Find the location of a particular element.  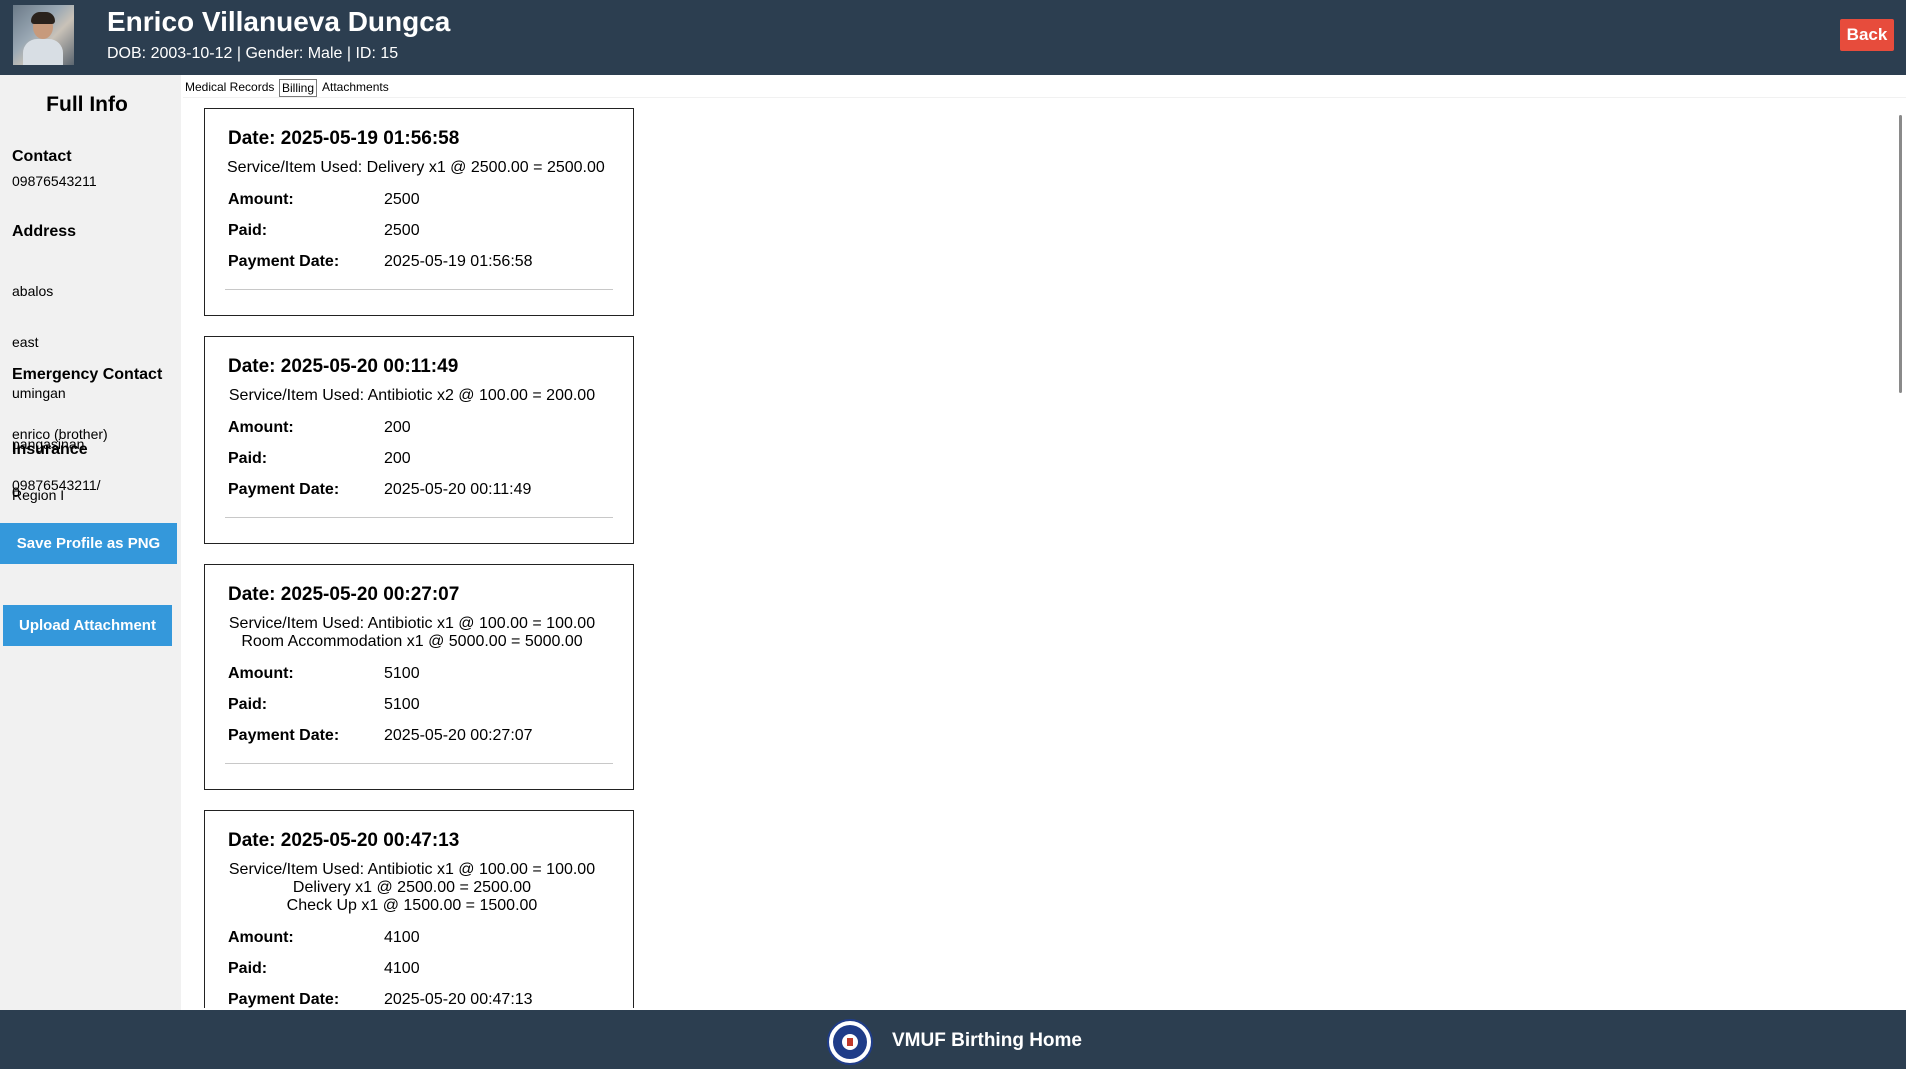

amount-value: 2500 is located at coordinates (402, 199).